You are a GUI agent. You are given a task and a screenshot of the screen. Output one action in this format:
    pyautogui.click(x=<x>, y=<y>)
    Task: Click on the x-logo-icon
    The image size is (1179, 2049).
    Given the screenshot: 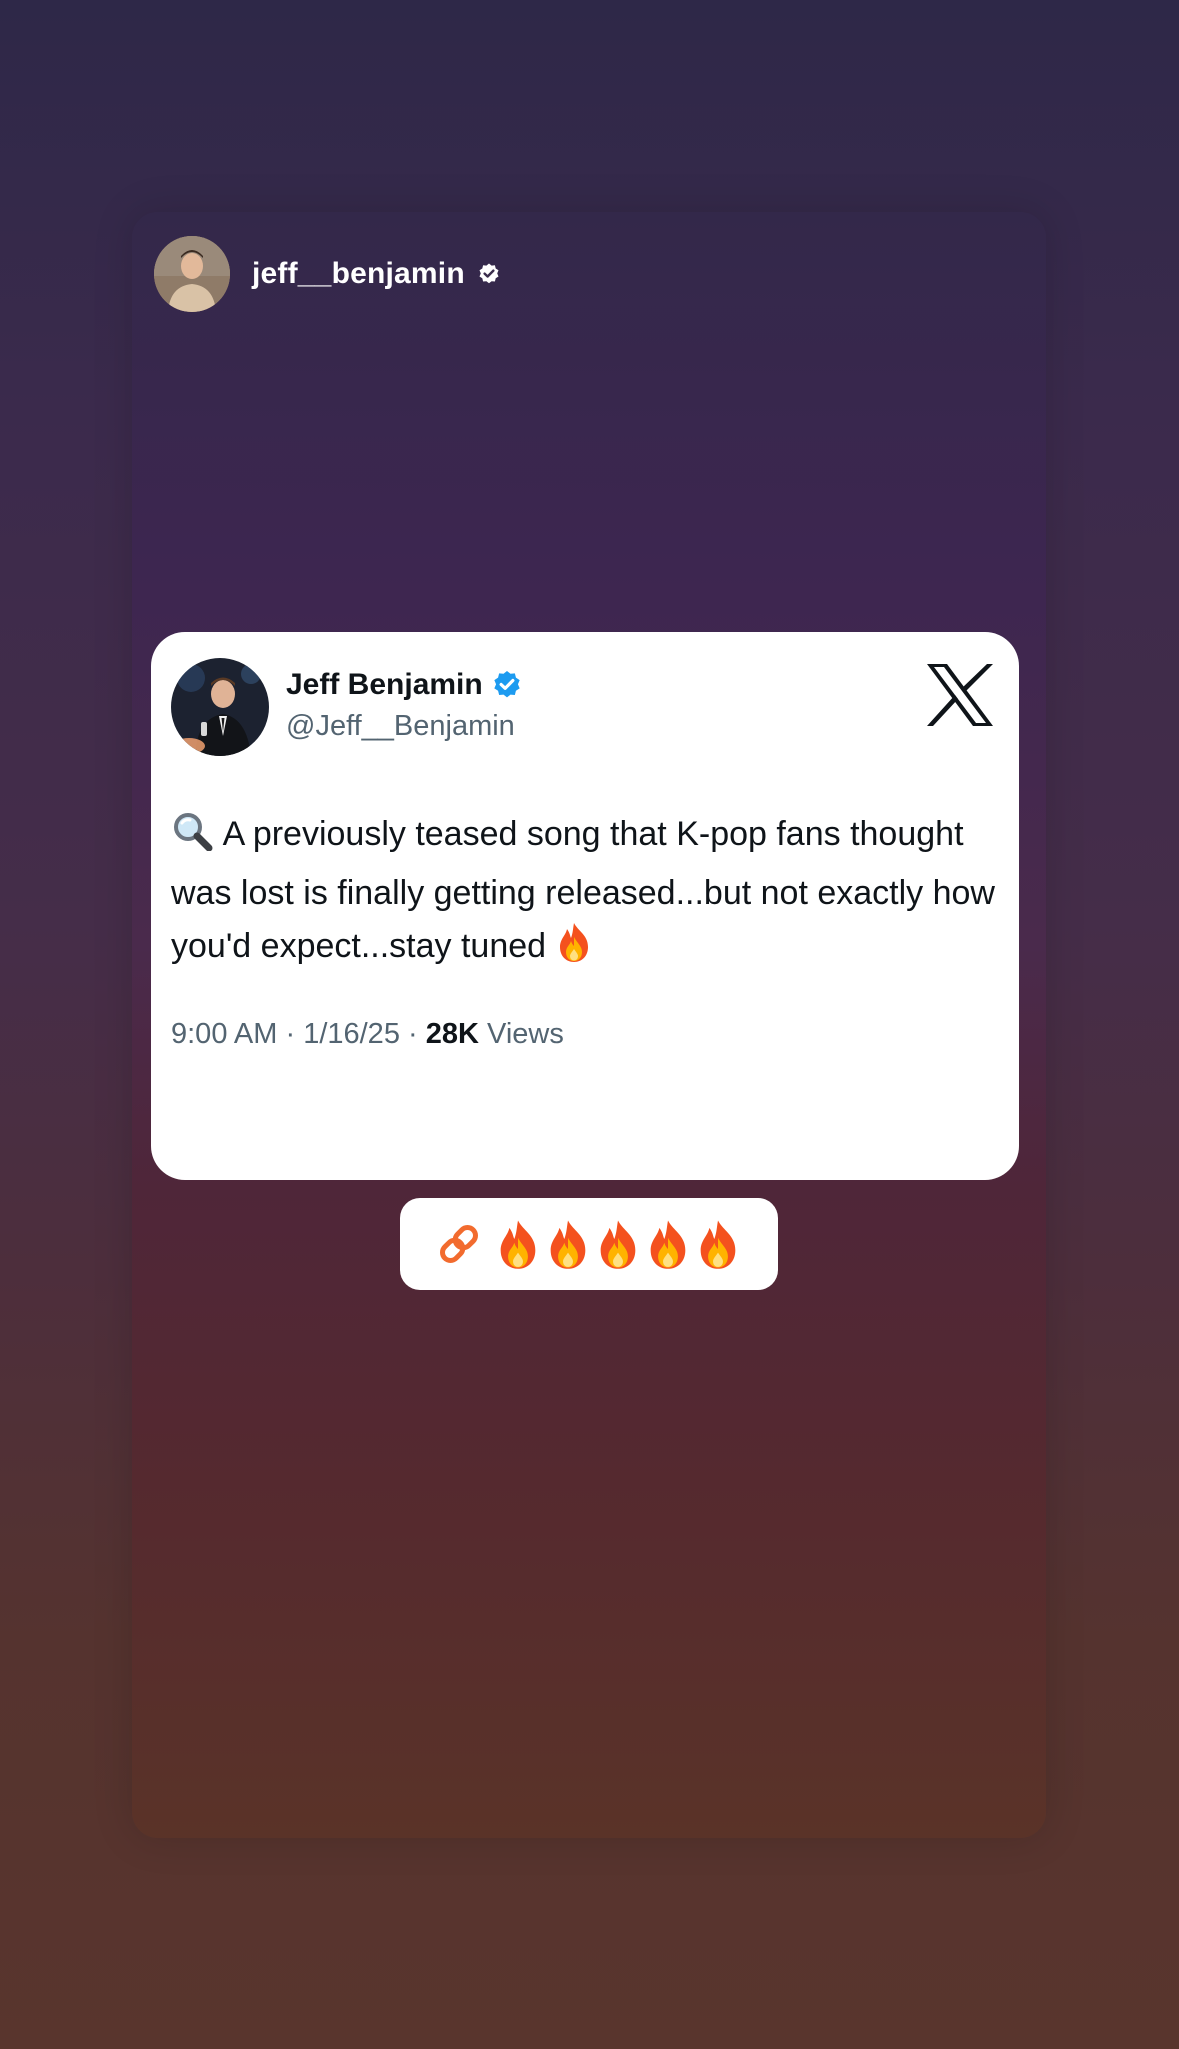 What is the action you would take?
    pyautogui.click(x=960, y=695)
    